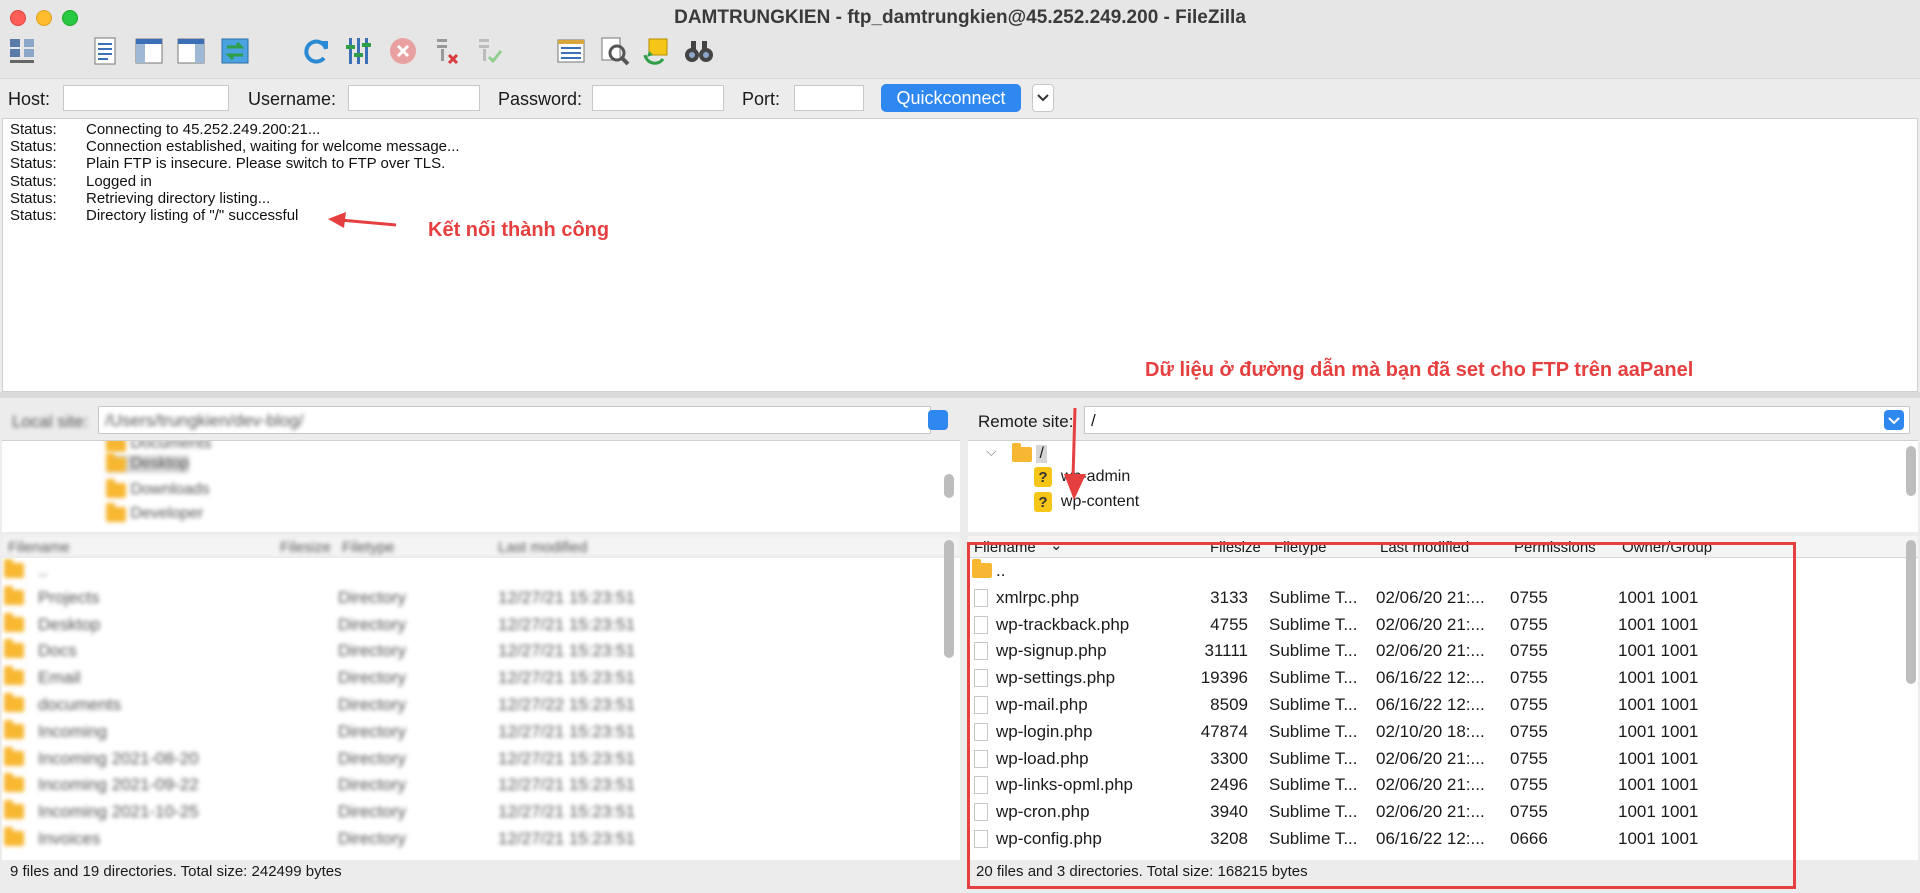 The height and width of the screenshot is (893, 1920). Describe the element at coordinates (1497, 420) in the screenshot. I see `remote-site-path-input: /` at that location.